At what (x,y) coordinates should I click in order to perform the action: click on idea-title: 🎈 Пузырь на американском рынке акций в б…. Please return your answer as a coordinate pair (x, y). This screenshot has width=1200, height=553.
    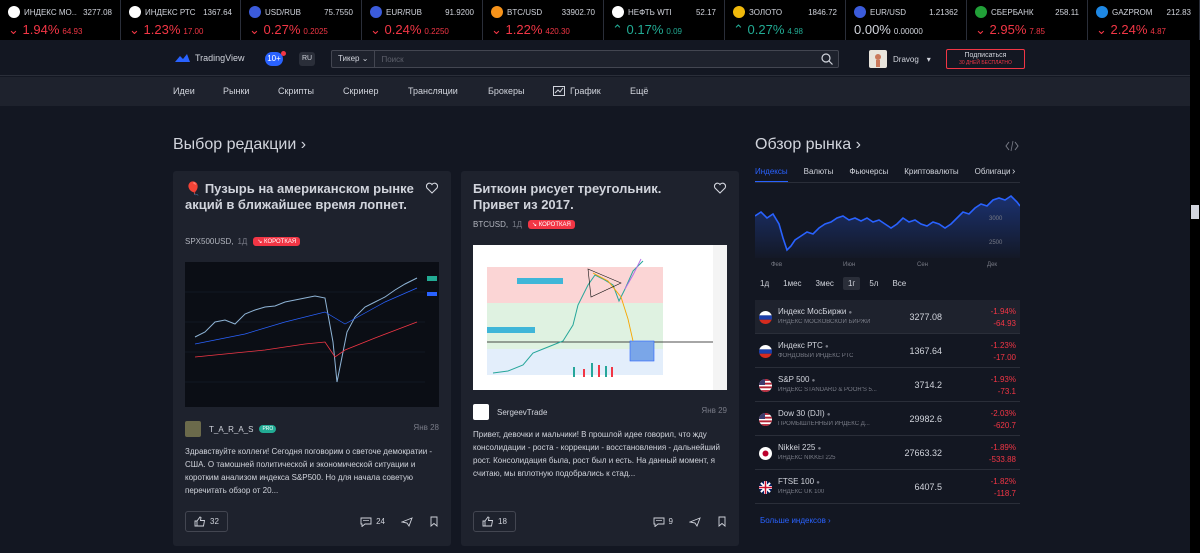
    Looking at the image, I should click on (300, 197).